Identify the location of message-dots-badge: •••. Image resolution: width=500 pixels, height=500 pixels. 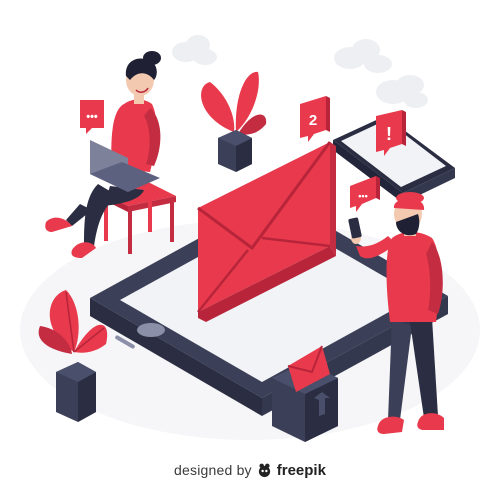
(365, 194).